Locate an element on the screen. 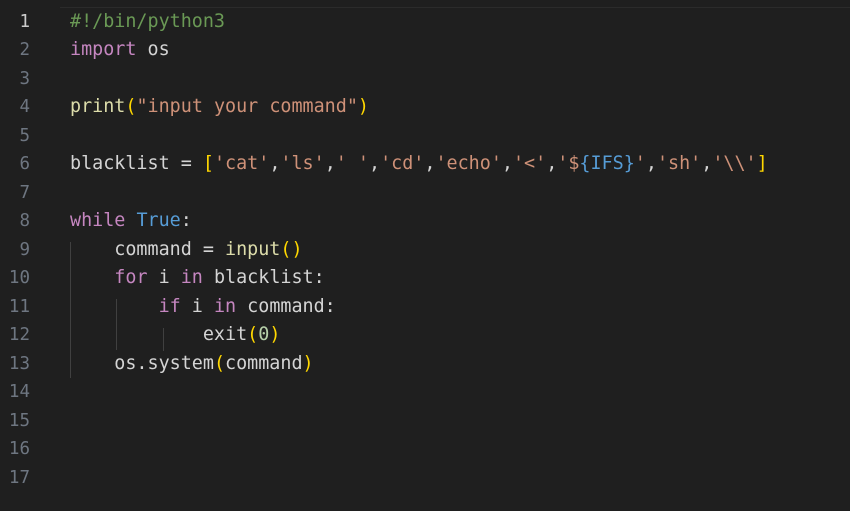  code-line: for i in blacklist: is located at coordinates (197, 278).